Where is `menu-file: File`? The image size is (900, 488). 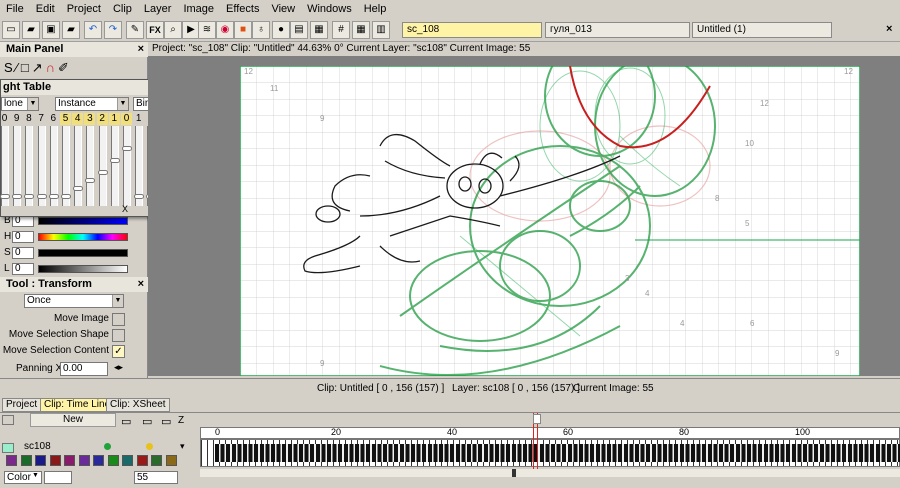
menu-file: File is located at coordinates (15, 9).